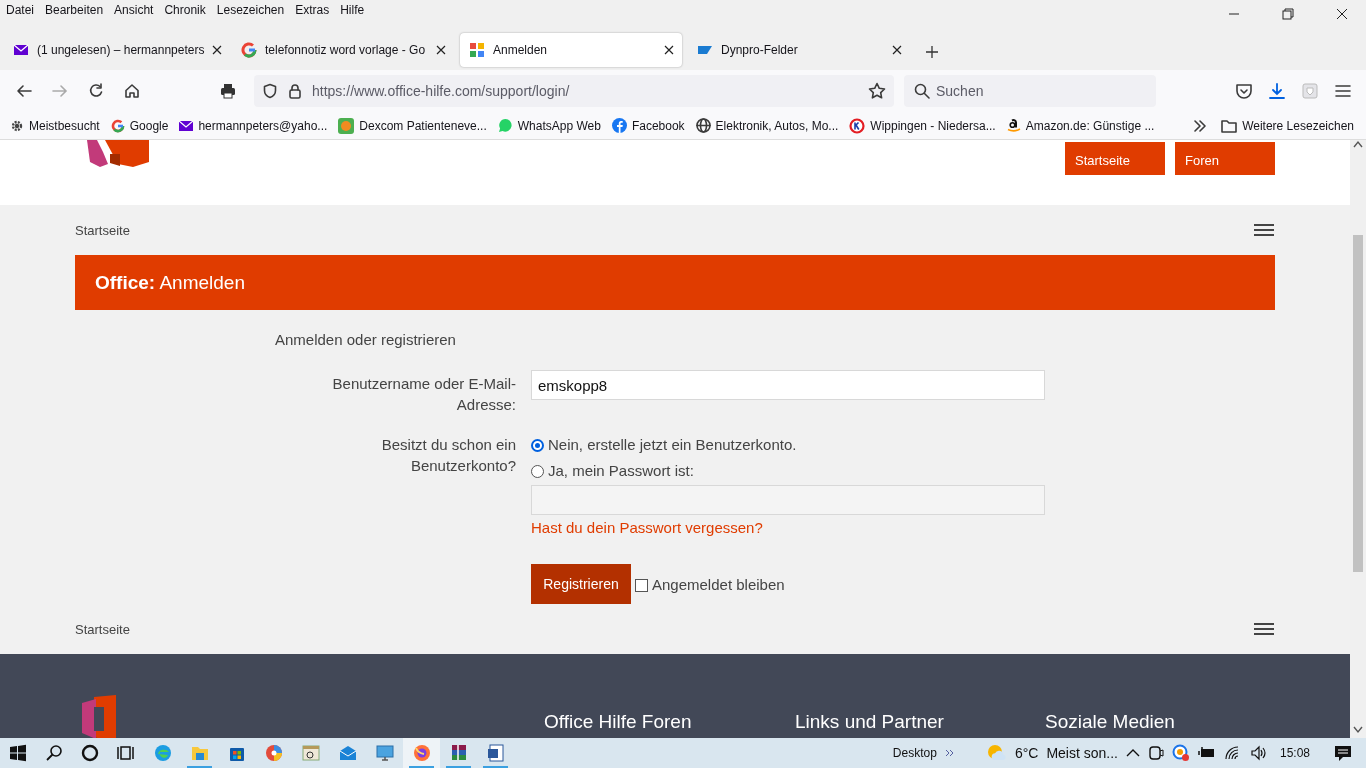 The image size is (1366, 768). I want to click on new-tab-icon, so click(932, 52).